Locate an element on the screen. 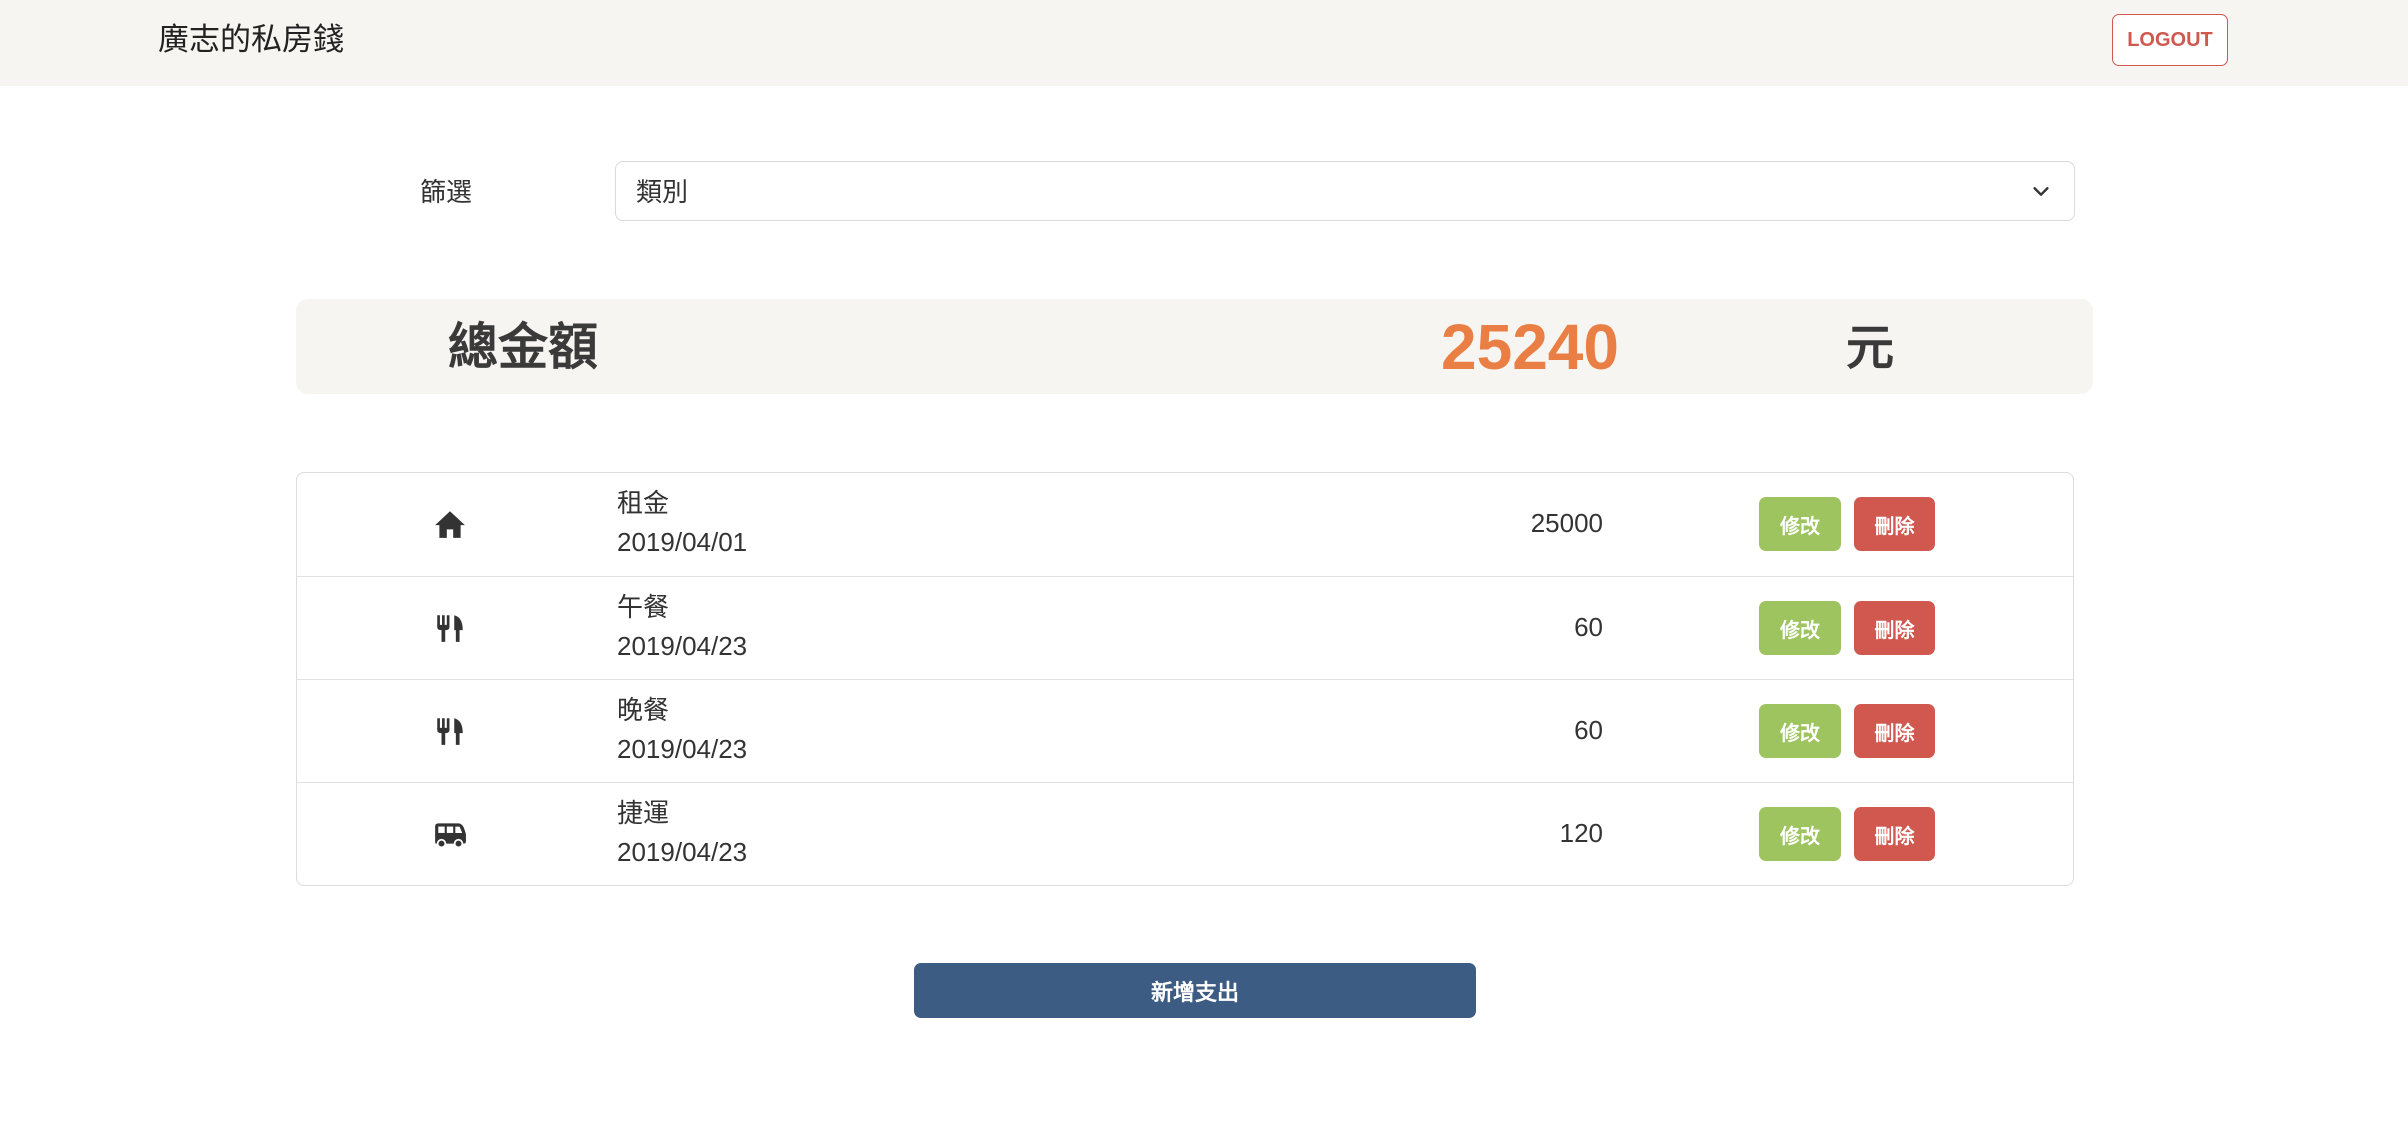 Image resolution: width=2408 pixels, height=1124 pixels. category-filter-select: 類別 is located at coordinates (1345, 191).